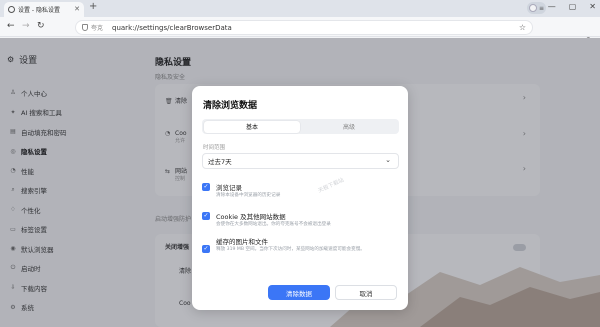 The height and width of the screenshot is (327, 600). What do you see at coordinates (206, 187) in the screenshot?
I see `history-checkbox: ✓` at bounding box center [206, 187].